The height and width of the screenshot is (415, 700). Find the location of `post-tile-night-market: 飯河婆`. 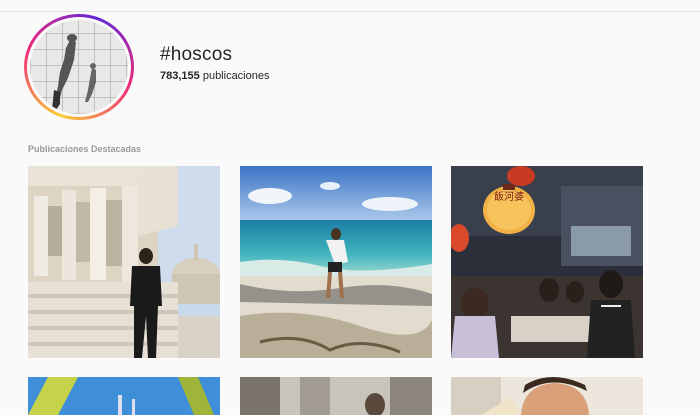

post-tile-night-market: 飯河婆 is located at coordinates (547, 262).